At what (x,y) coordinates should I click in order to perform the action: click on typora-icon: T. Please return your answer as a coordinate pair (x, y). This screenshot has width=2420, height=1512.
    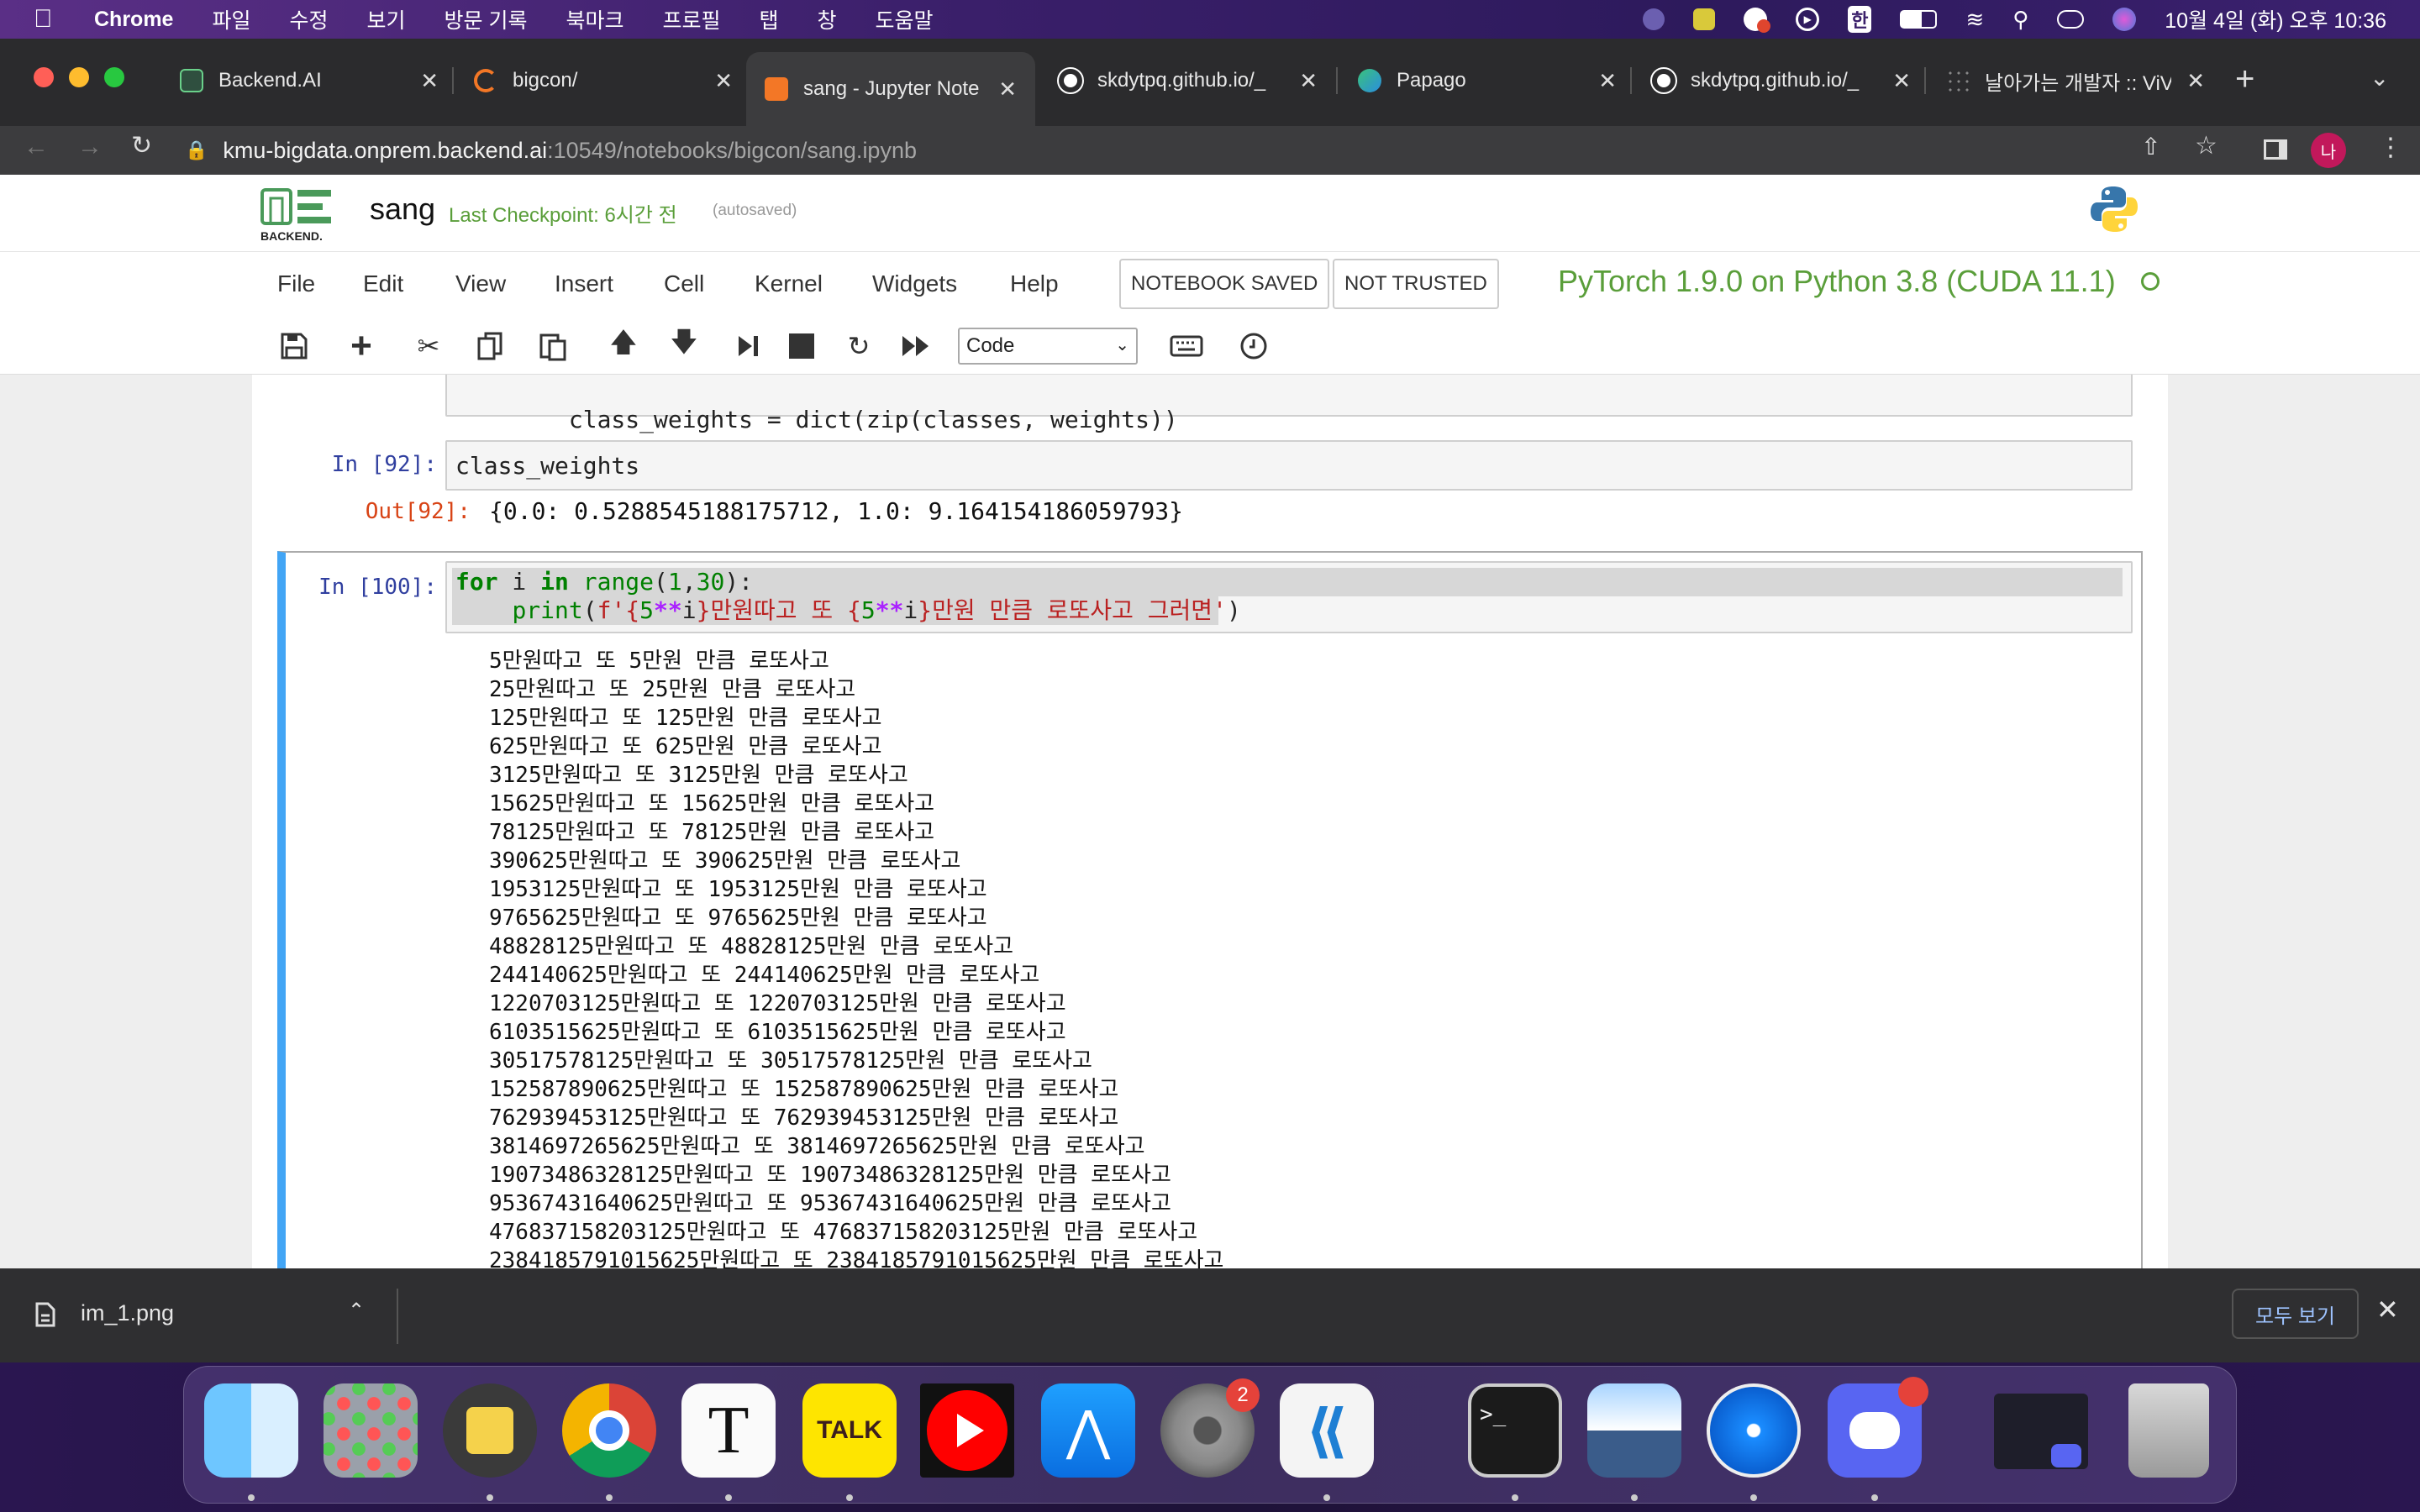
    Looking at the image, I should click on (728, 1430).